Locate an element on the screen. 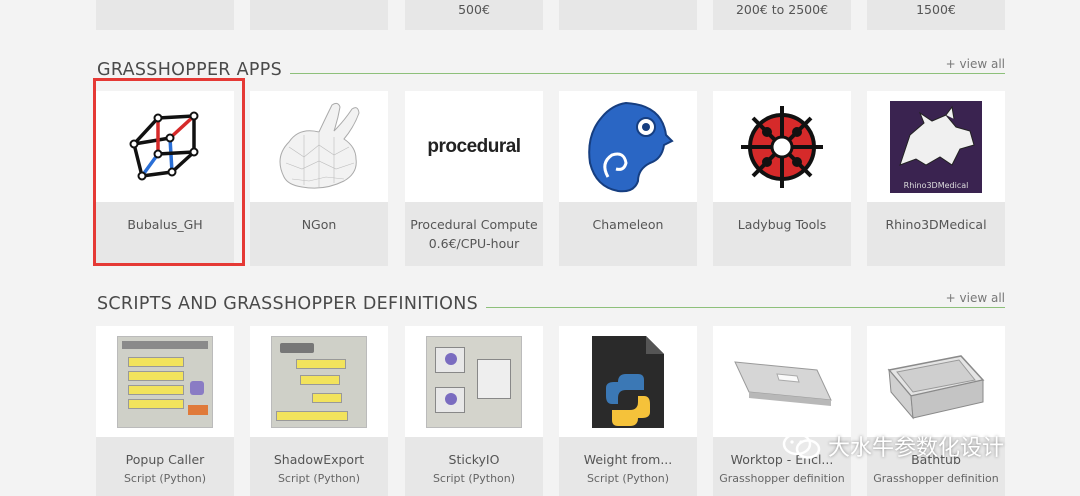 This screenshot has height=496, width=1080. procedural-logo: procedural is located at coordinates (474, 146).